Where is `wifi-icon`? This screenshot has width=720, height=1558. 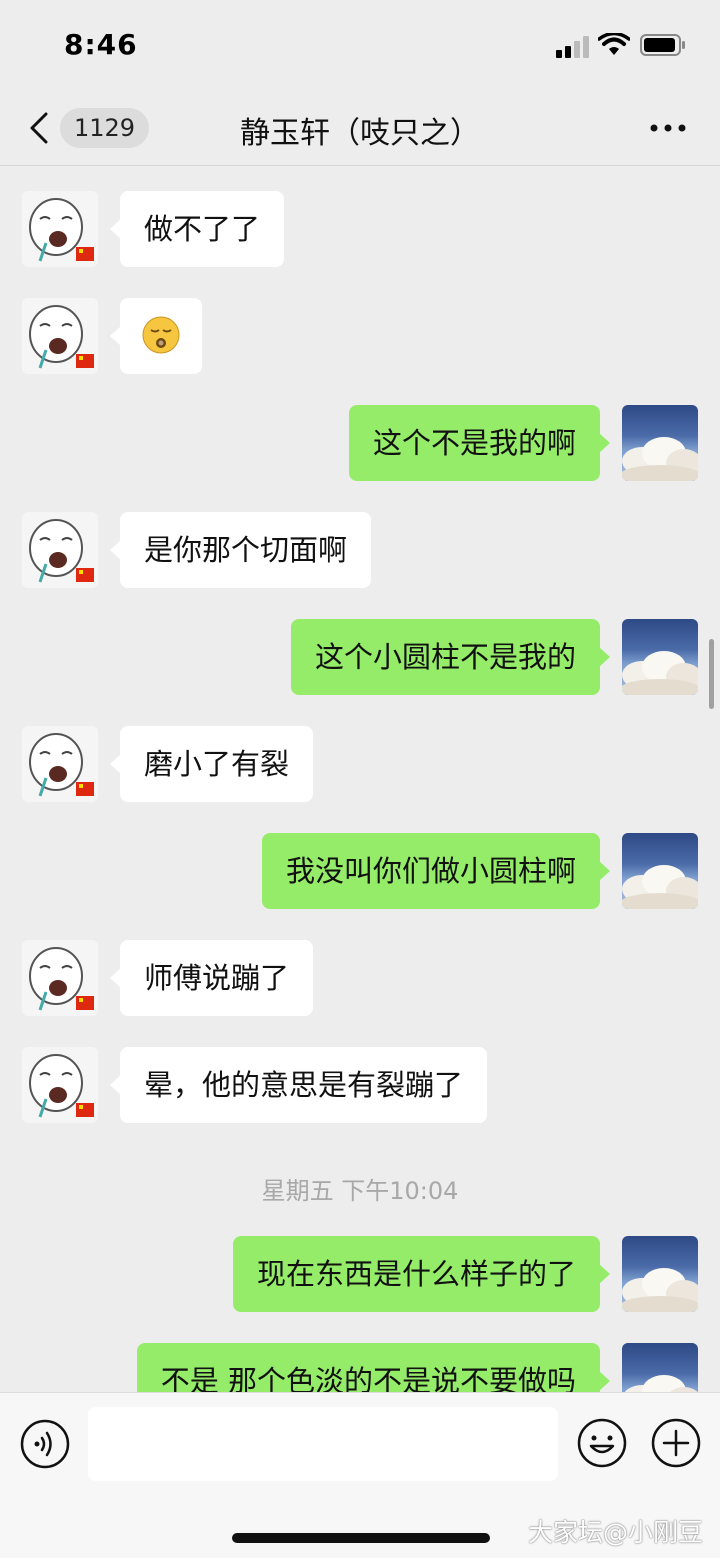 wifi-icon is located at coordinates (614, 44).